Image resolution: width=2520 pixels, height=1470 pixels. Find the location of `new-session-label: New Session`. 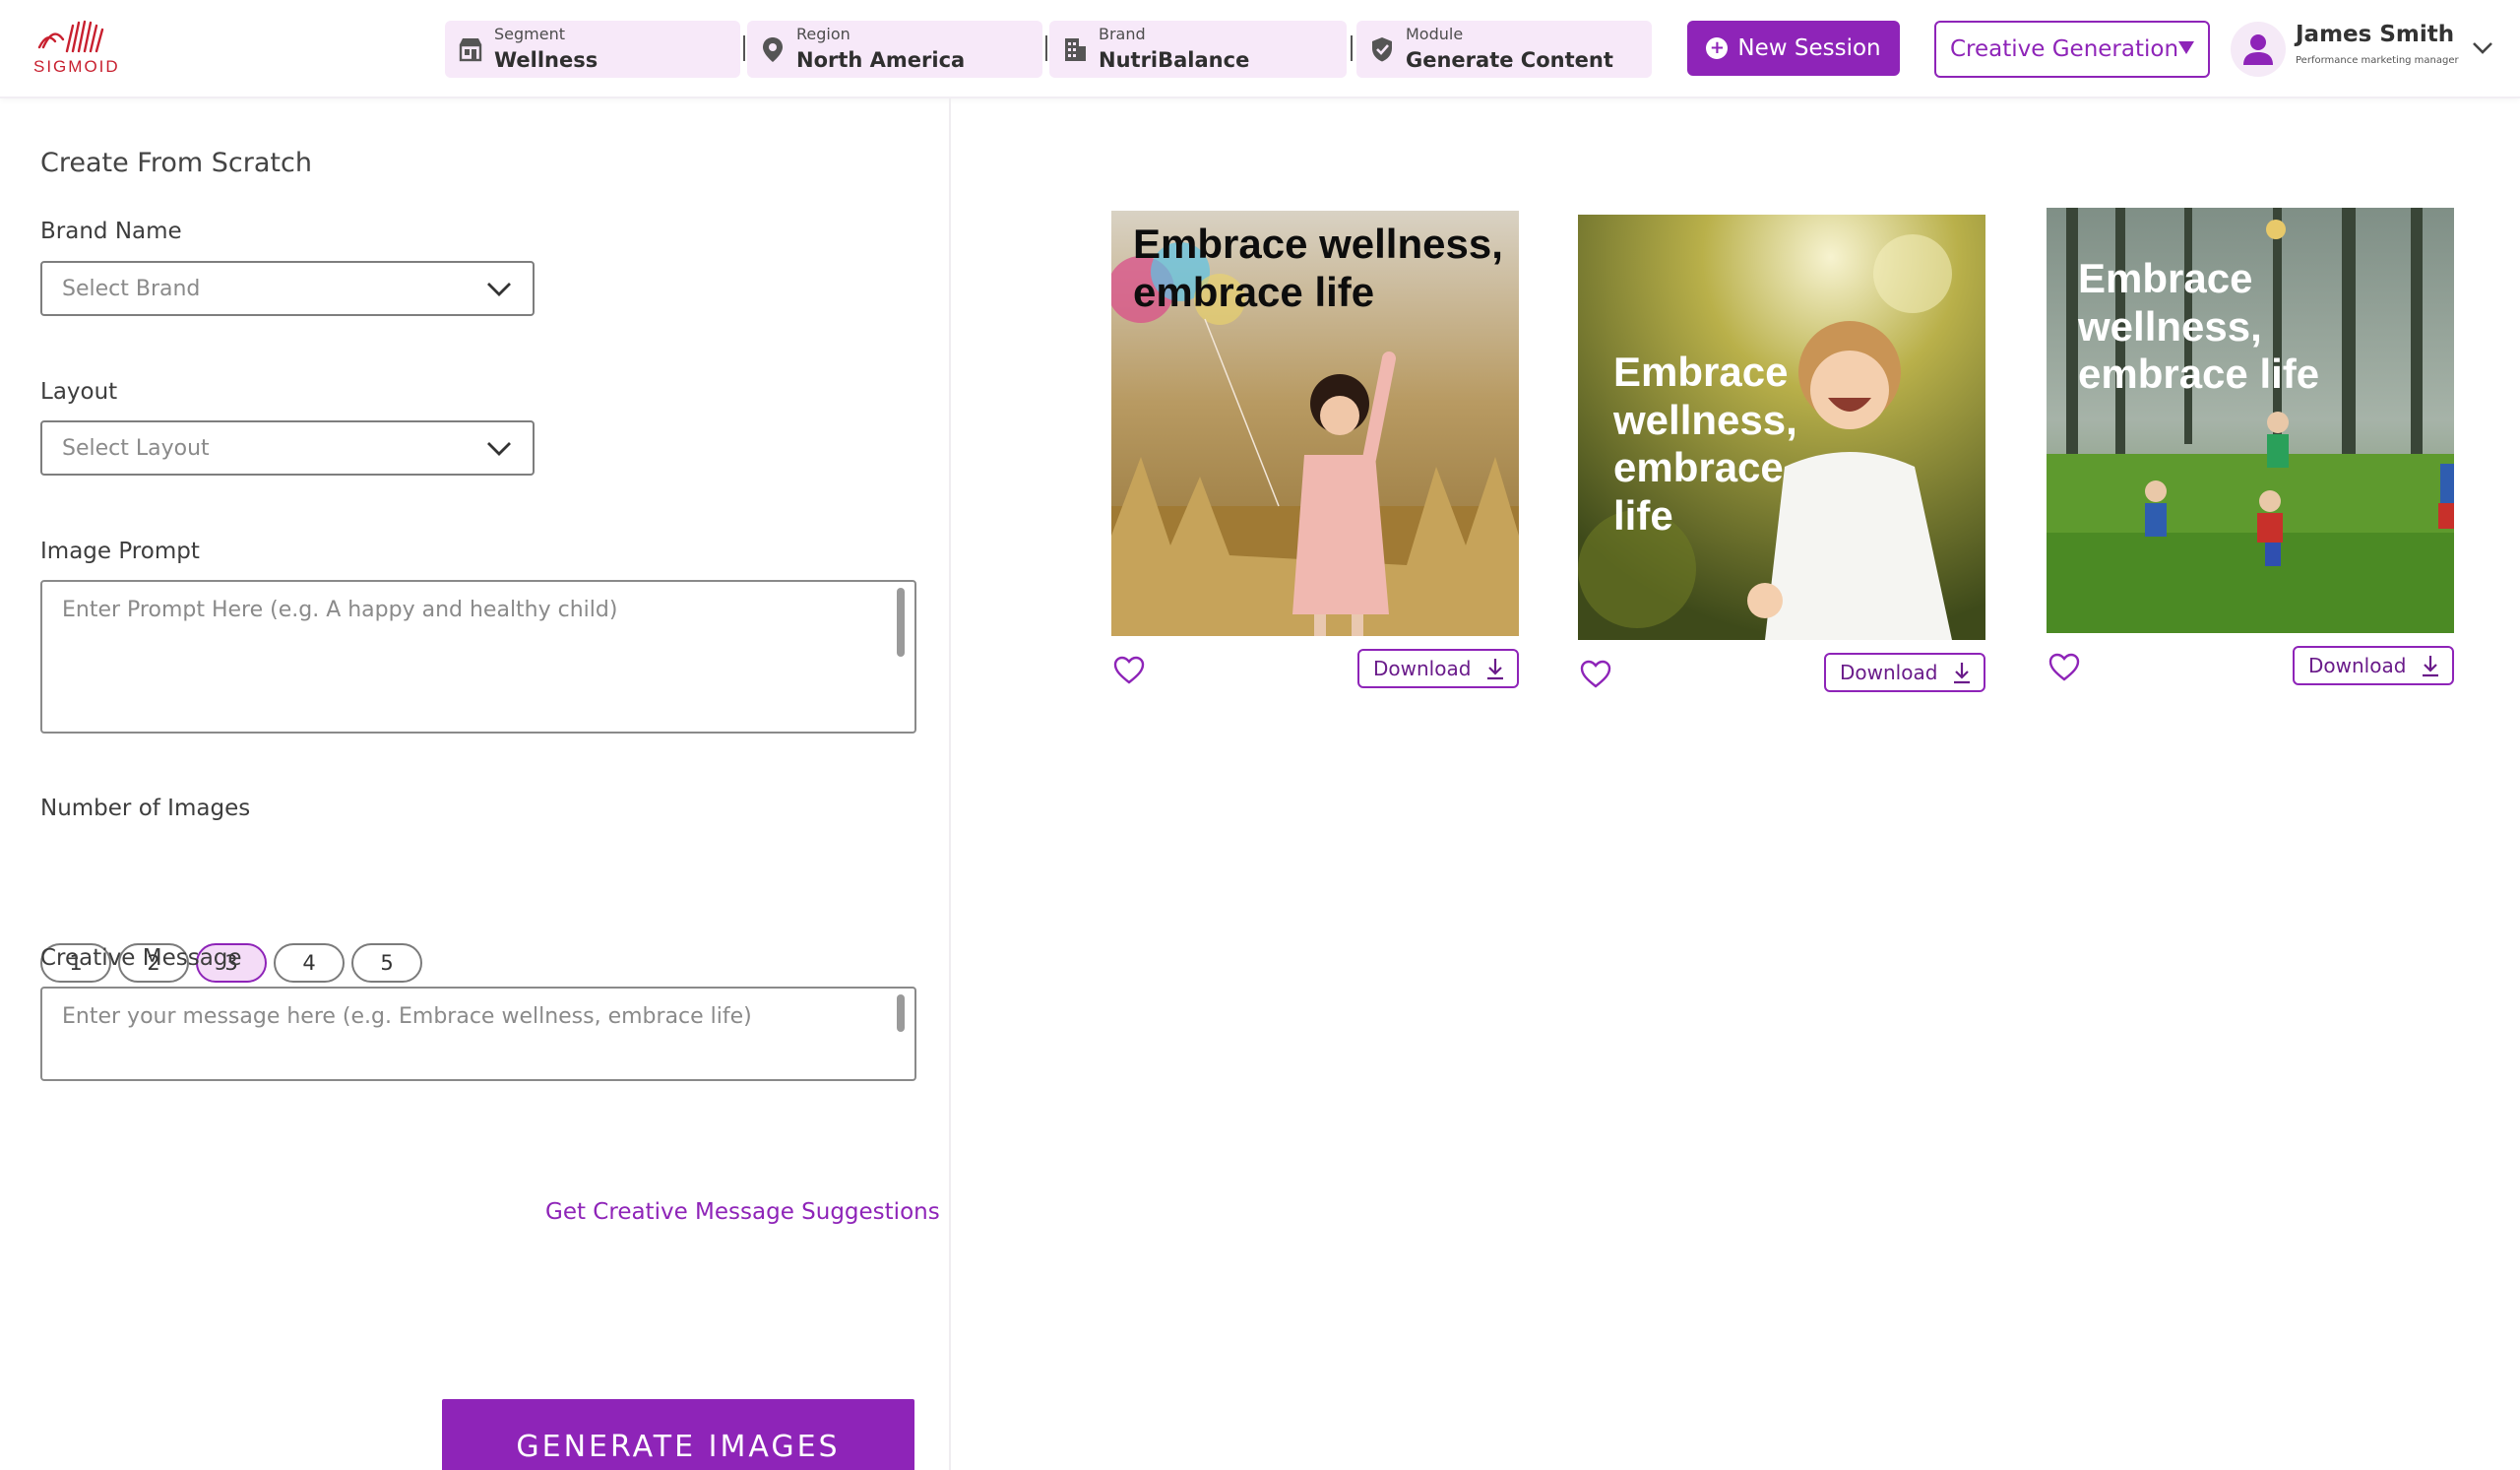

new-session-label: New Session is located at coordinates (1809, 48).